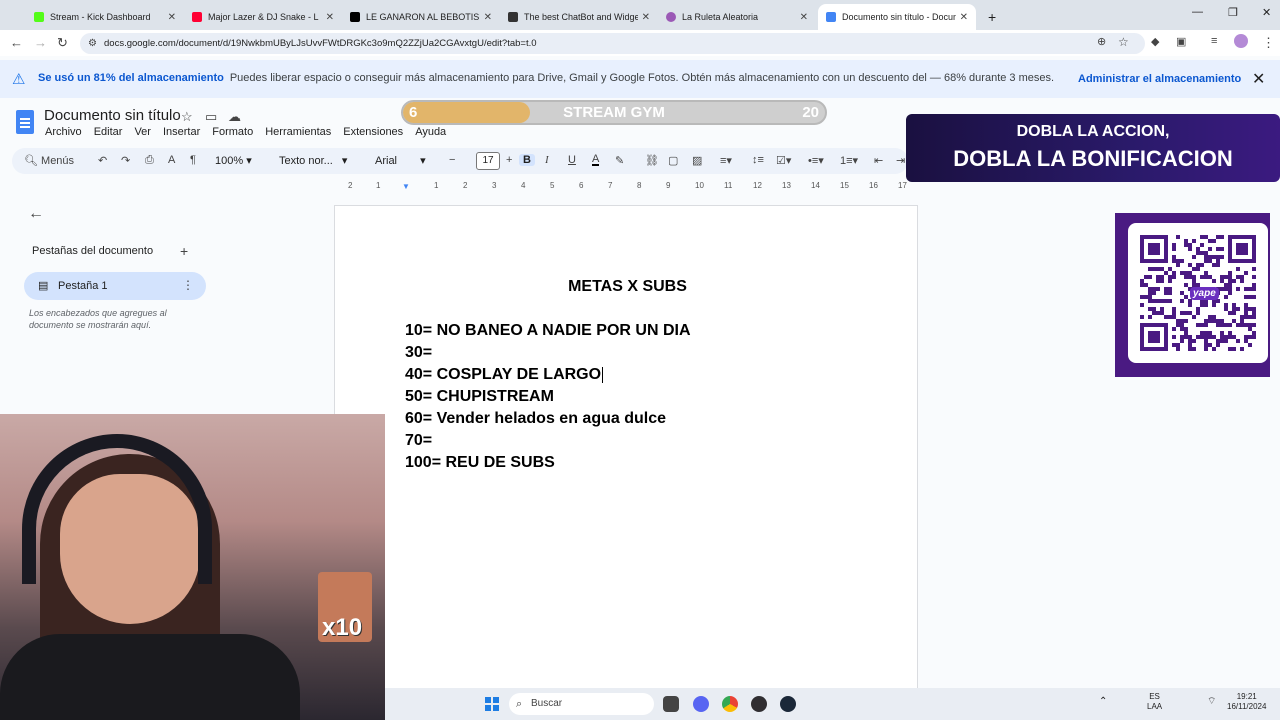  What do you see at coordinates (816, 160) in the screenshot?
I see `bulleted-list-icon: •≡▾` at bounding box center [816, 160].